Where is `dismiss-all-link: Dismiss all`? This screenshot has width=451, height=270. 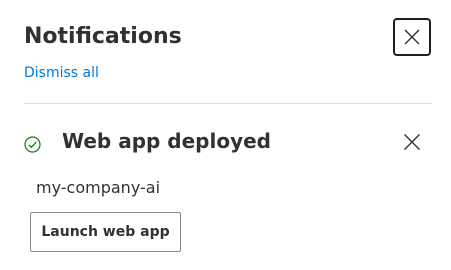 dismiss-all-link: Dismiss all is located at coordinates (61, 73).